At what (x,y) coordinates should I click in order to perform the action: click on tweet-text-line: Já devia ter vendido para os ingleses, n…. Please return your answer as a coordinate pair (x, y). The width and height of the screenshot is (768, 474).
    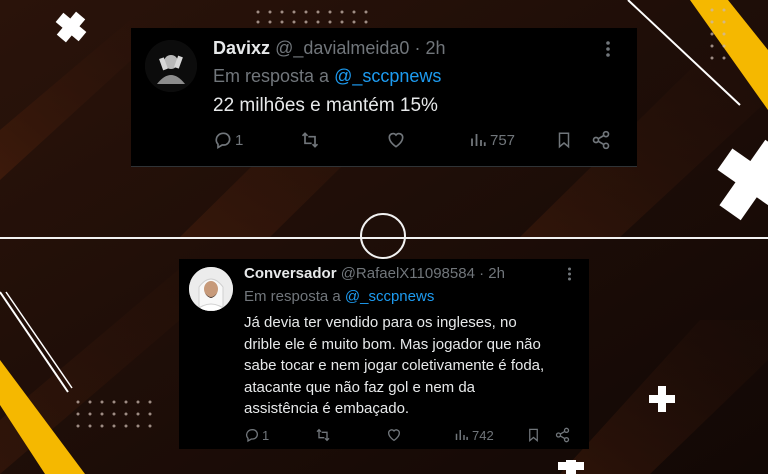
    Looking at the image, I should click on (380, 322).